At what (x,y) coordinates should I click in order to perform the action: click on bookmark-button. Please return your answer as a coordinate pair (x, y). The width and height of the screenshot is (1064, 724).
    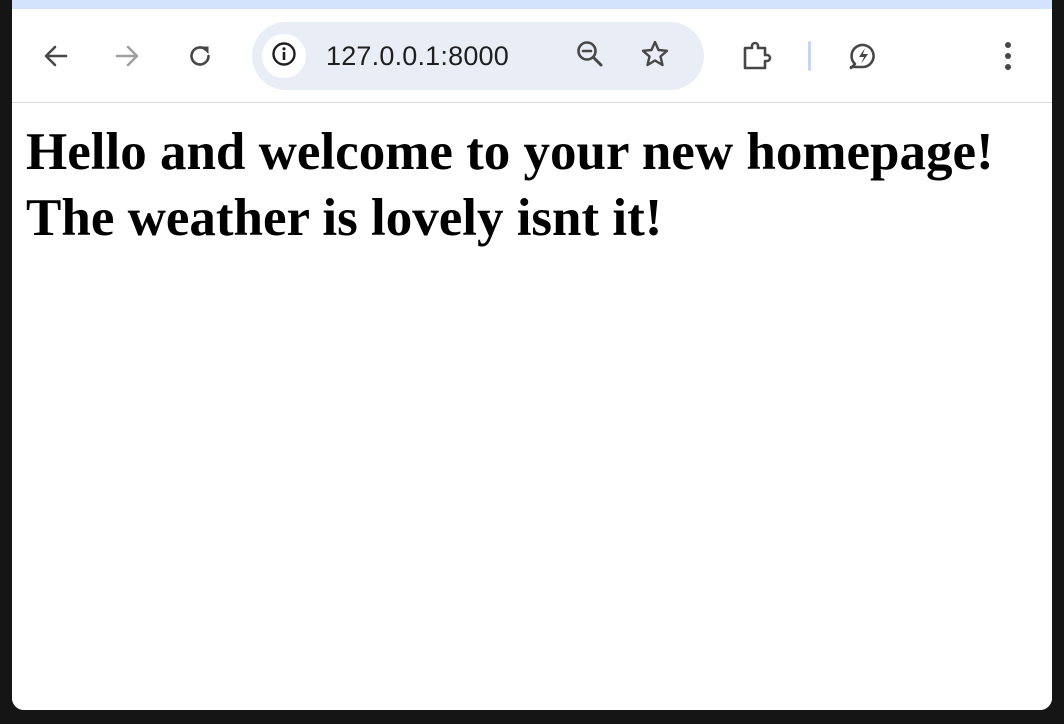
    Looking at the image, I should click on (655, 56).